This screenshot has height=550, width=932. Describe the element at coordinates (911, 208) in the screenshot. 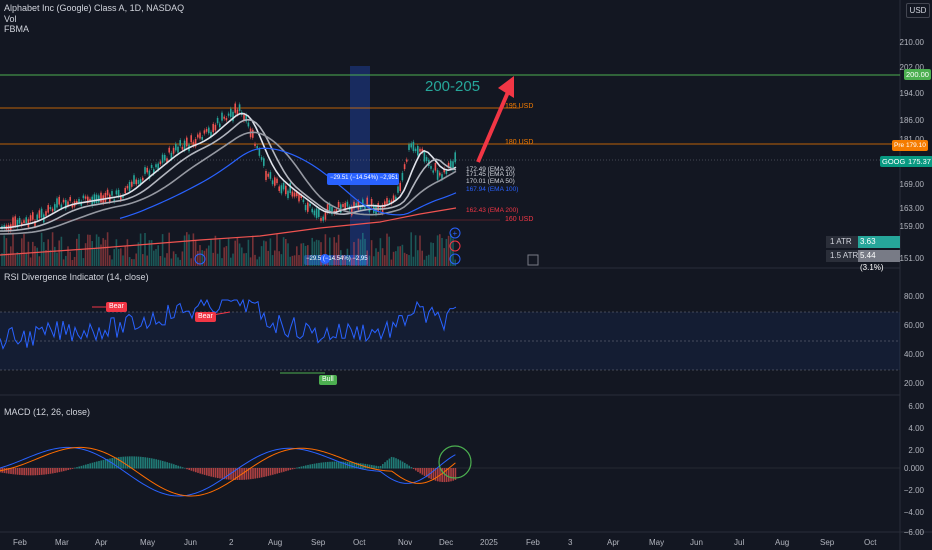

I see `price-axis-label: 163.00` at that location.